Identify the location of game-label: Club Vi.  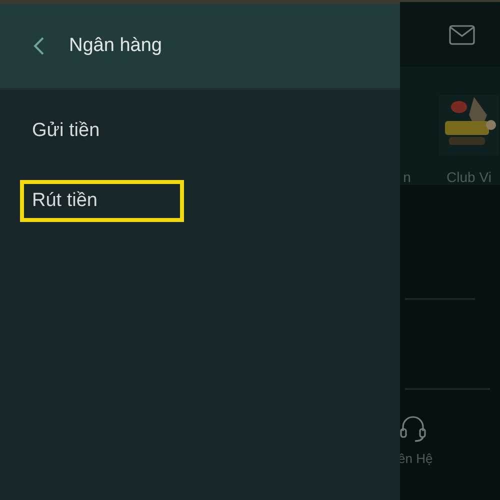
(469, 177).